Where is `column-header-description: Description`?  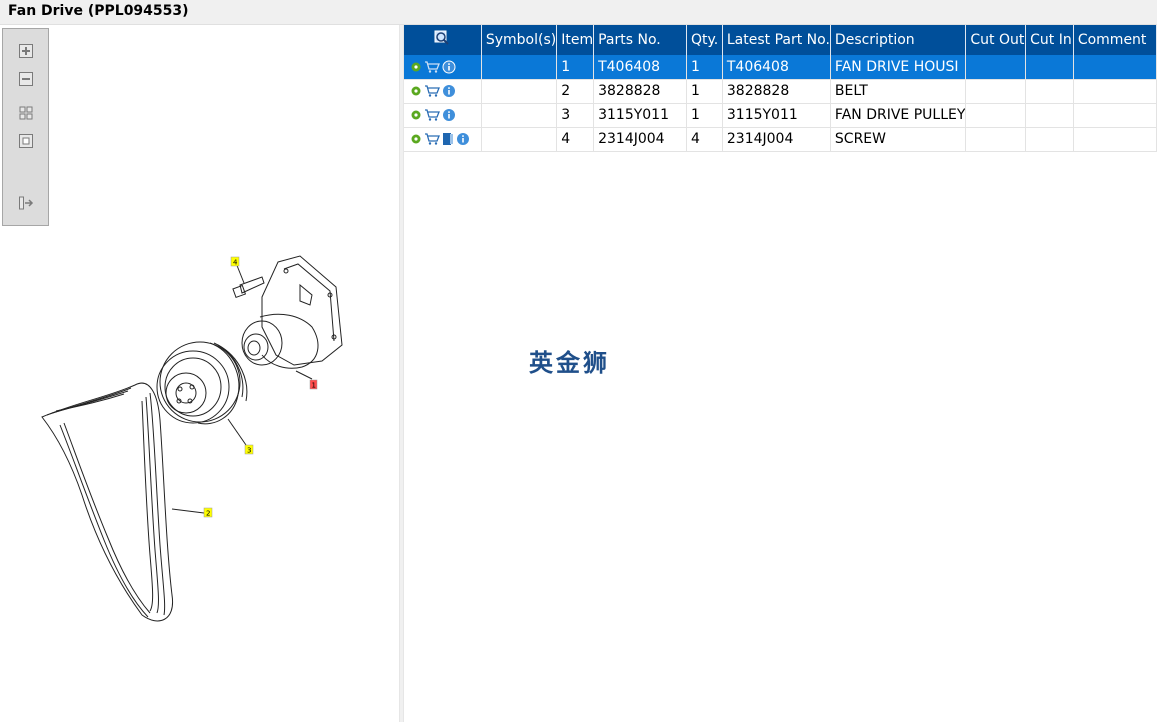
column-header-description: Description is located at coordinates (898, 40).